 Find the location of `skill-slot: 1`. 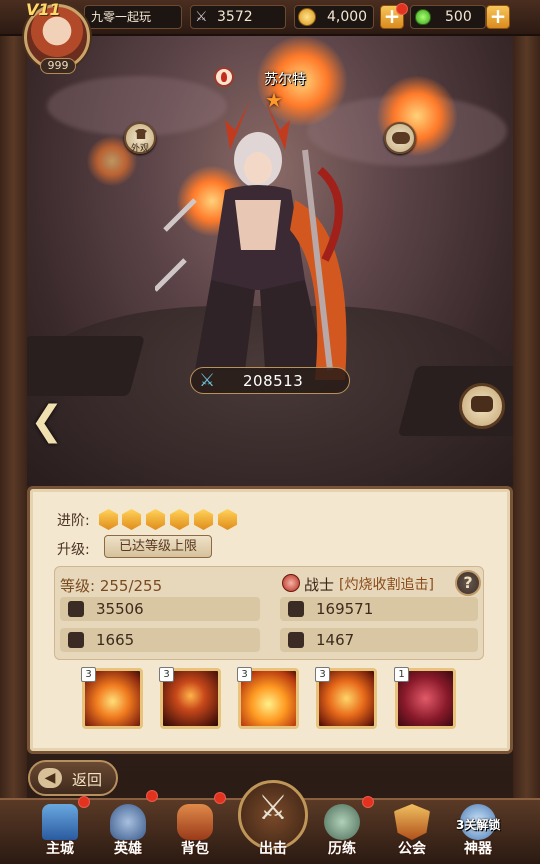

skill-slot: 1 is located at coordinates (425, 698).